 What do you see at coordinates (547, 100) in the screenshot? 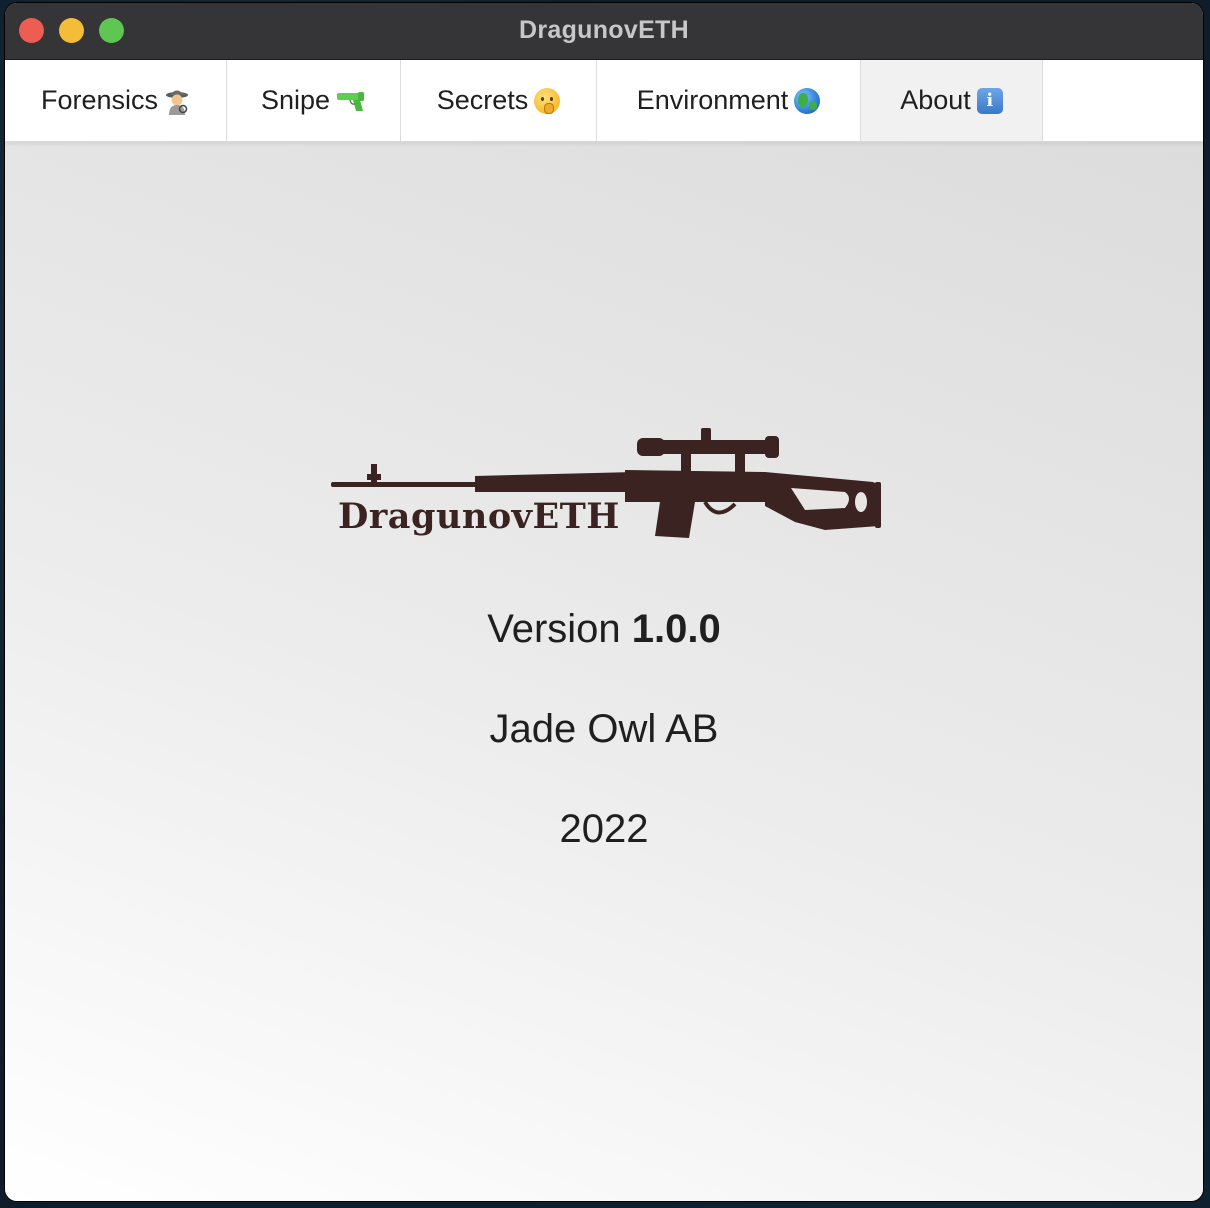
I see `shushing-face-icon` at bounding box center [547, 100].